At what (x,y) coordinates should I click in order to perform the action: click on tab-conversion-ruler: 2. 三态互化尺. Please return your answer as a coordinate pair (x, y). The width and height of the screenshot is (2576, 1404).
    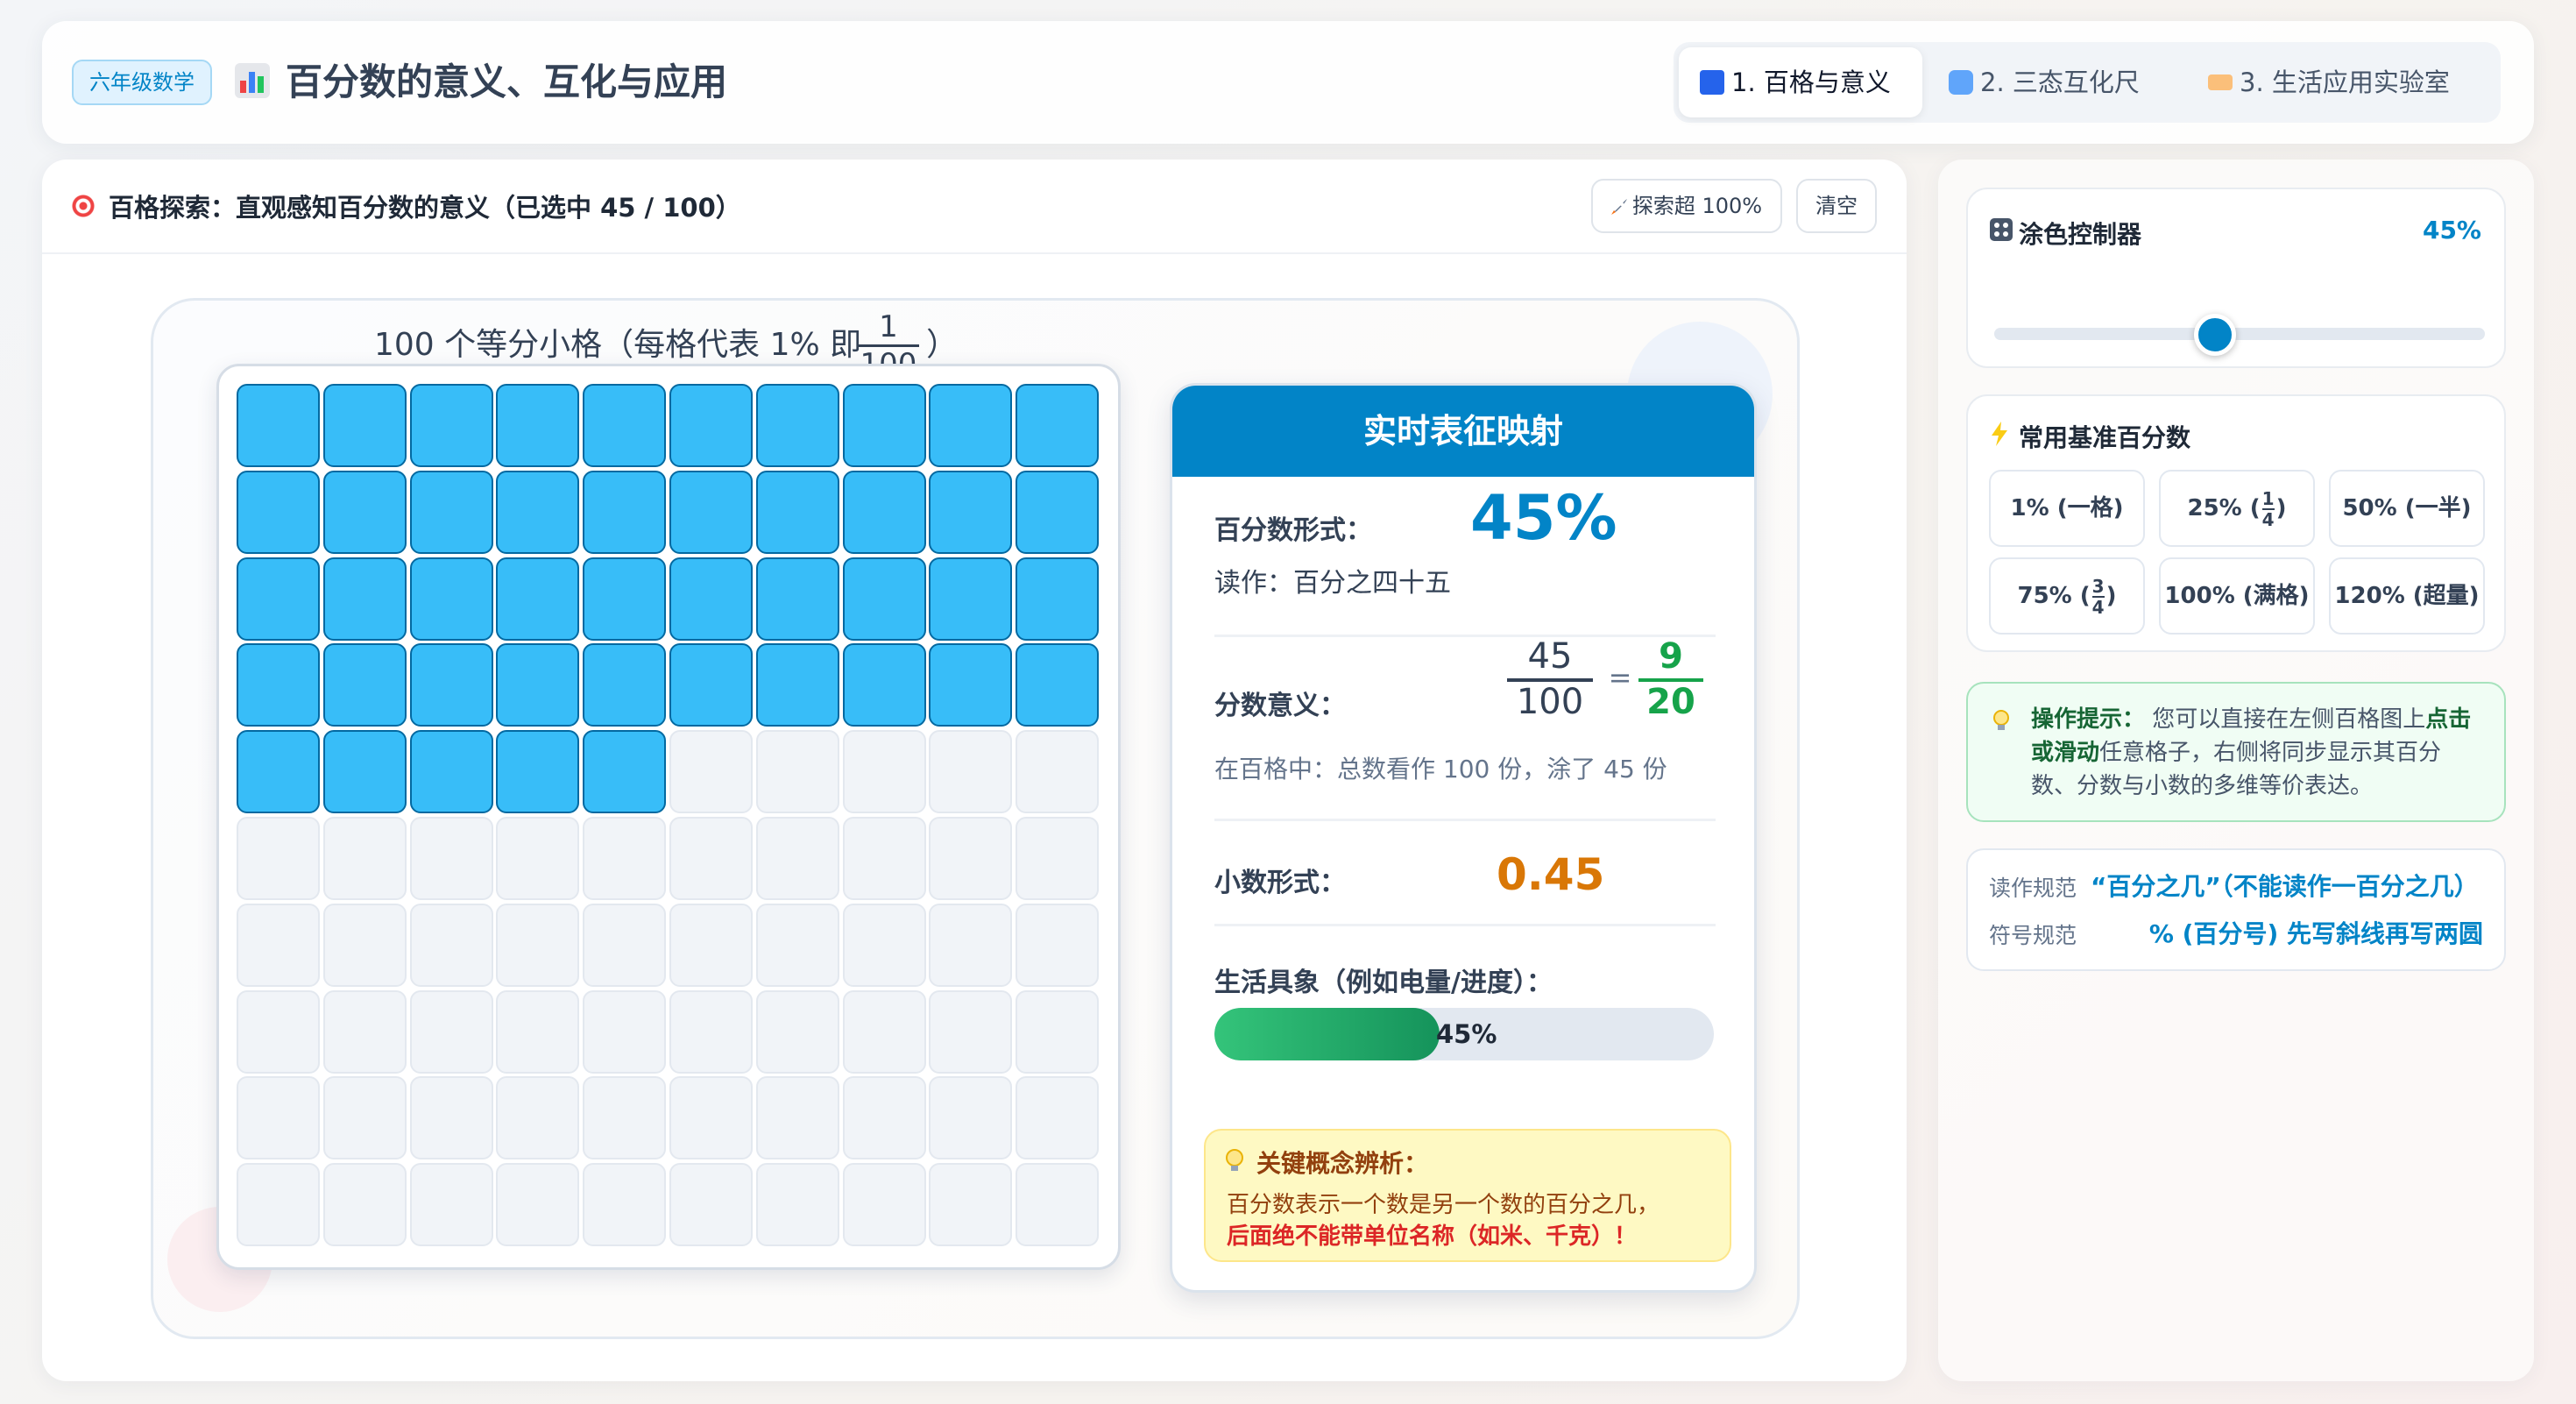
    Looking at the image, I should click on (2055, 82).